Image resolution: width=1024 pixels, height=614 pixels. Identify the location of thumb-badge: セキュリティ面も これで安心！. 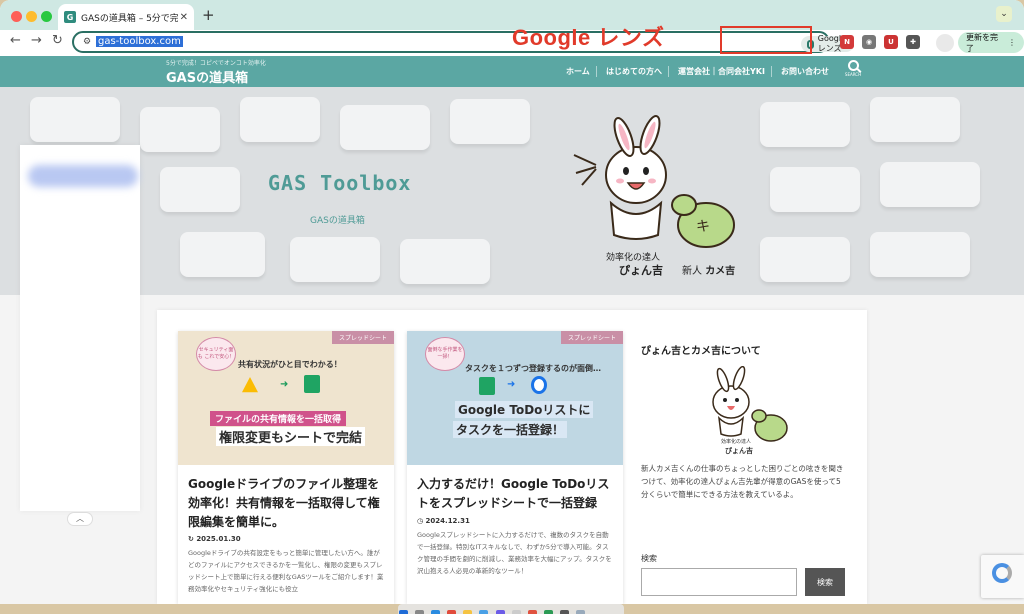
(216, 354).